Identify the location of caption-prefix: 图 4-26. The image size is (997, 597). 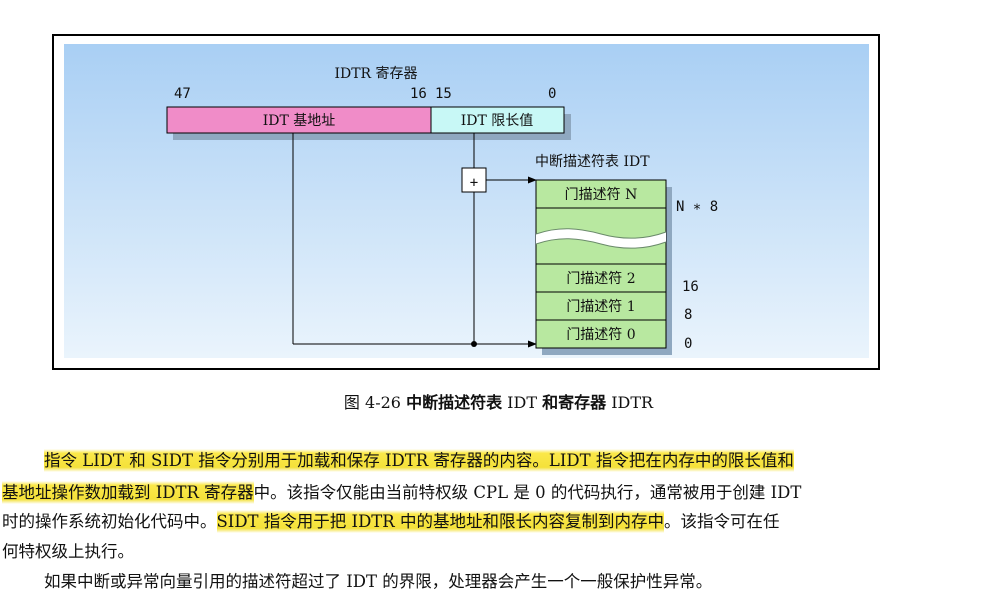
(372, 402).